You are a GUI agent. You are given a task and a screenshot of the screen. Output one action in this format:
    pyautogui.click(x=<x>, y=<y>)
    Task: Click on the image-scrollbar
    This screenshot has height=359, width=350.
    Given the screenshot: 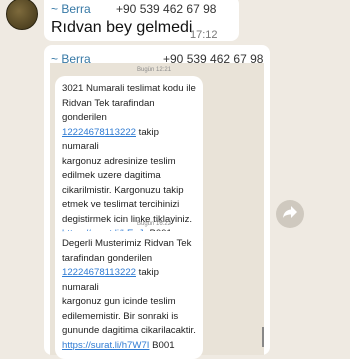 What is the action you would take?
    pyautogui.click(x=263, y=337)
    